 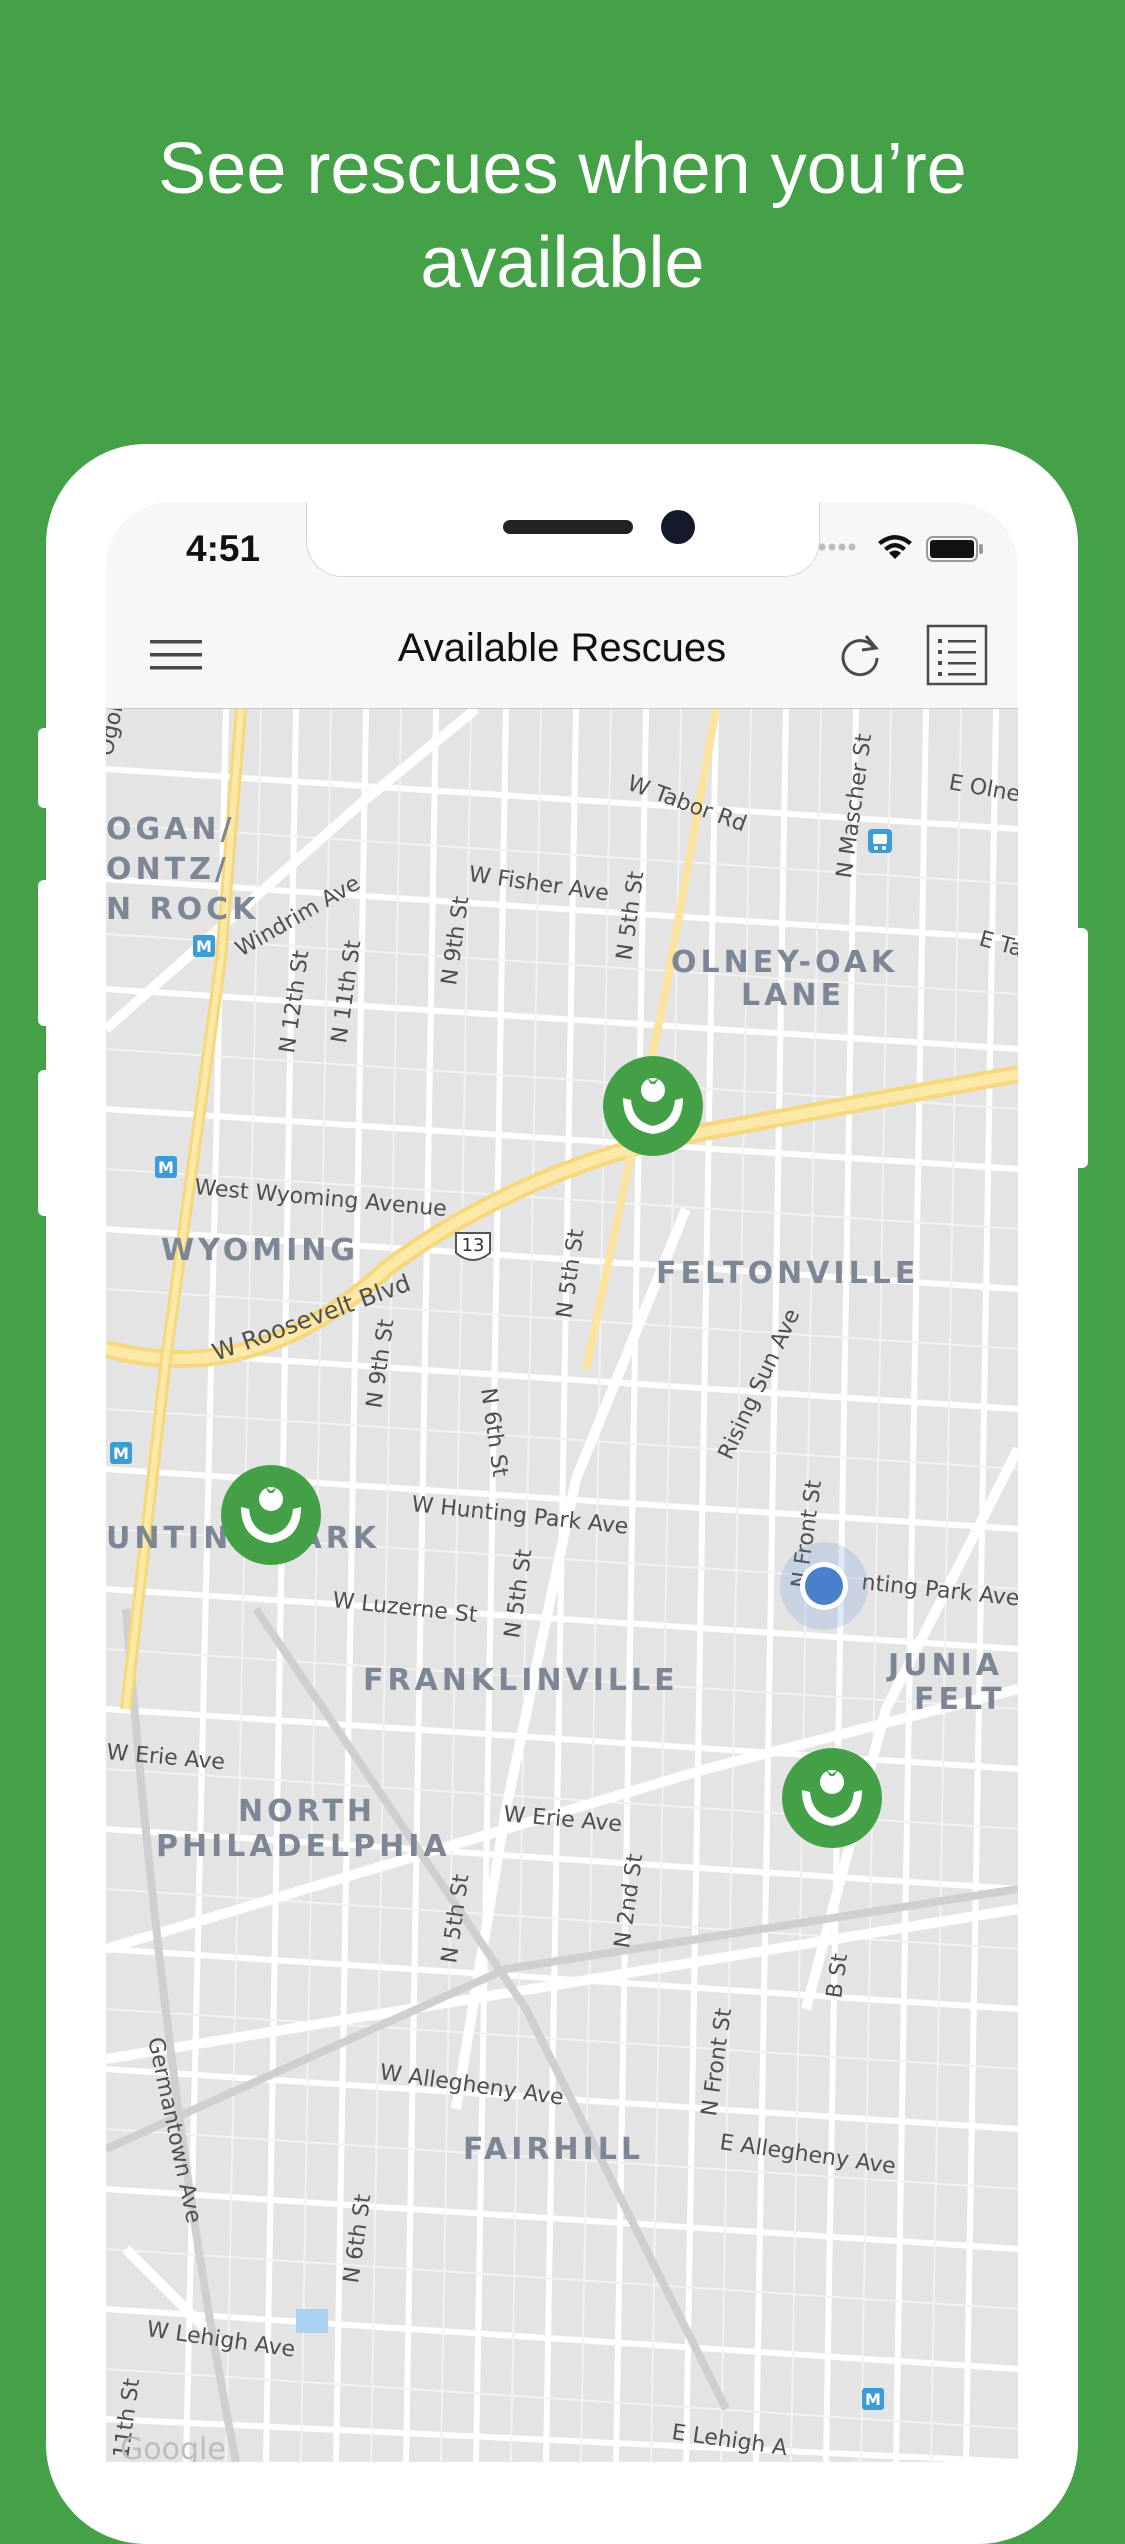 What do you see at coordinates (562, 169) in the screenshot?
I see `headline-line-1: See rescues when you’re` at bounding box center [562, 169].